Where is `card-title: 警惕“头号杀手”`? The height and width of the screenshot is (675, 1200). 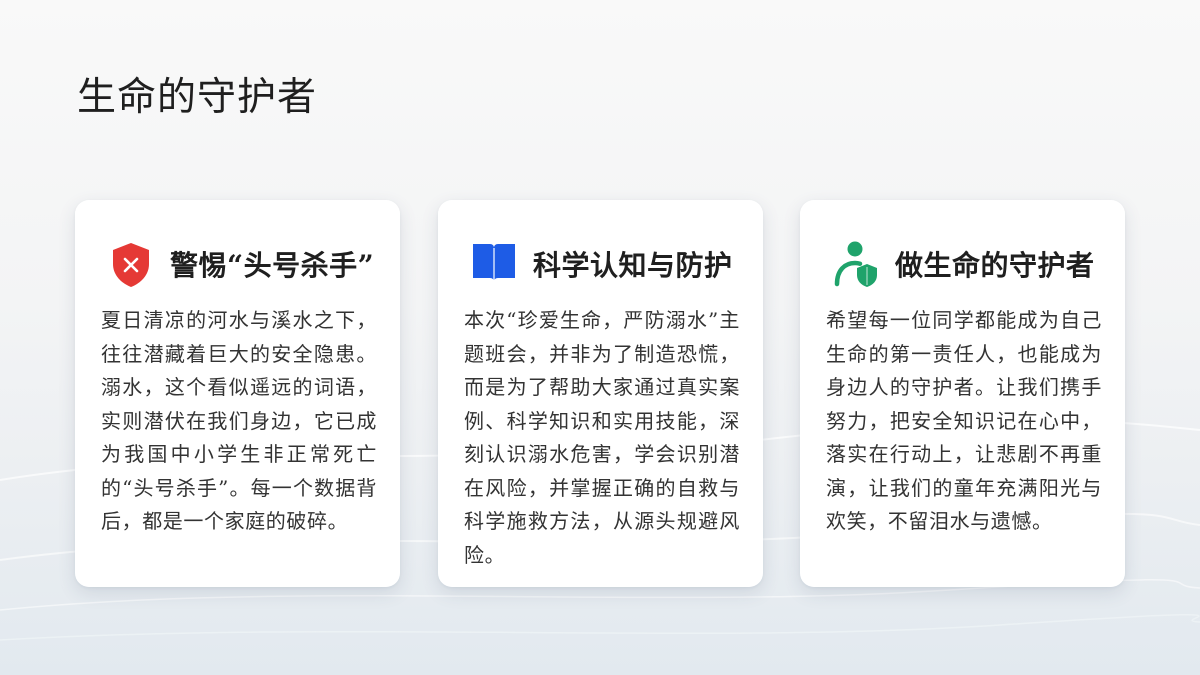
card-title: 警惕“头号杀手” is located at coordinates (272, 265).